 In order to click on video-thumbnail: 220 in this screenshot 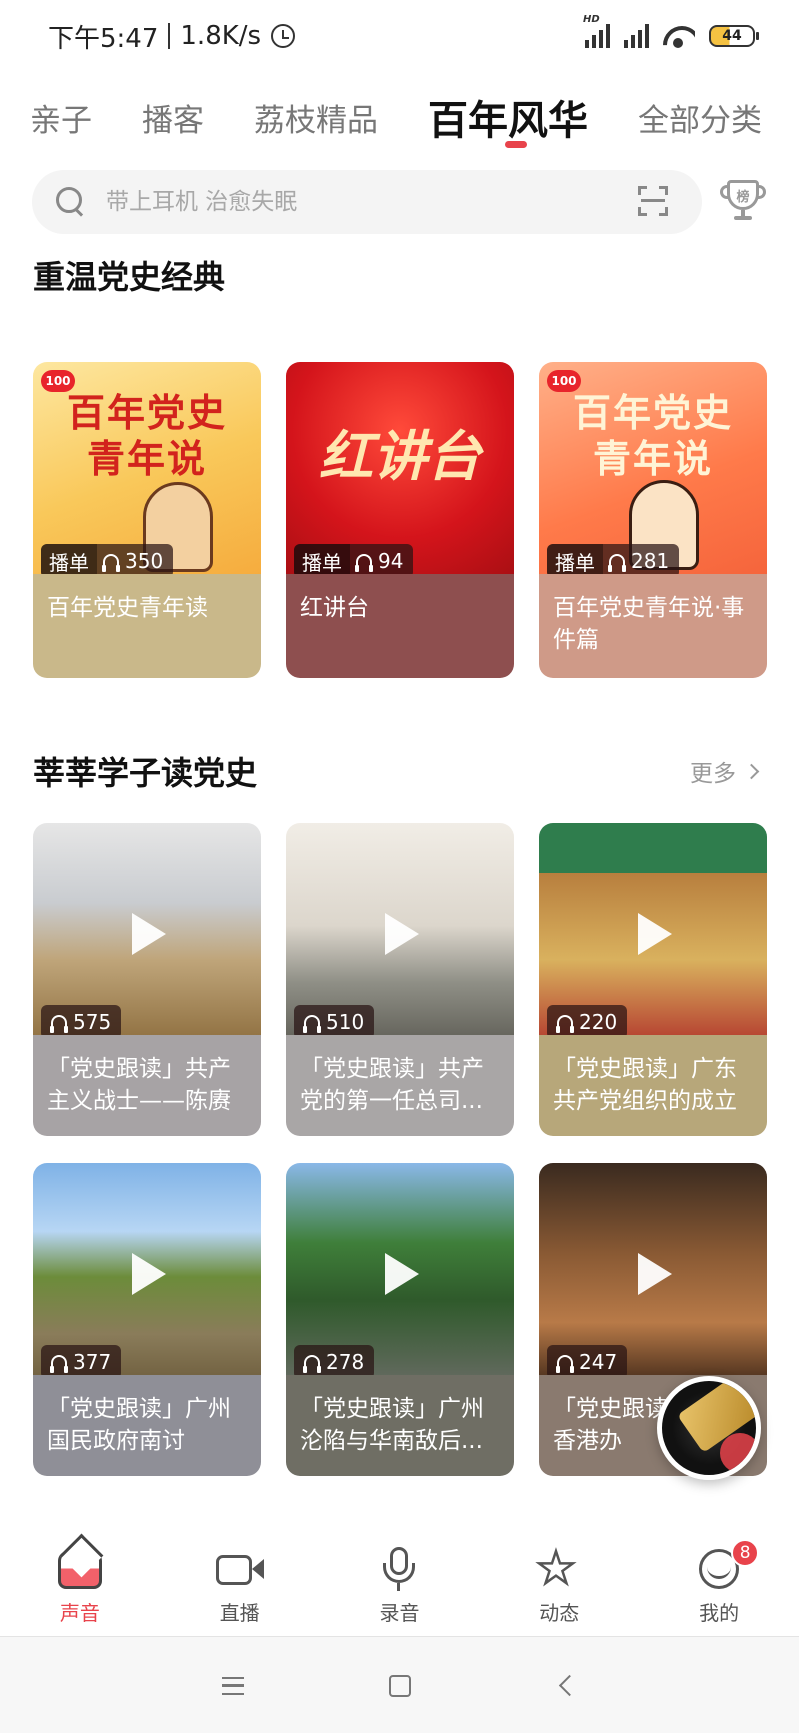, I will do `click(653, 937)`.